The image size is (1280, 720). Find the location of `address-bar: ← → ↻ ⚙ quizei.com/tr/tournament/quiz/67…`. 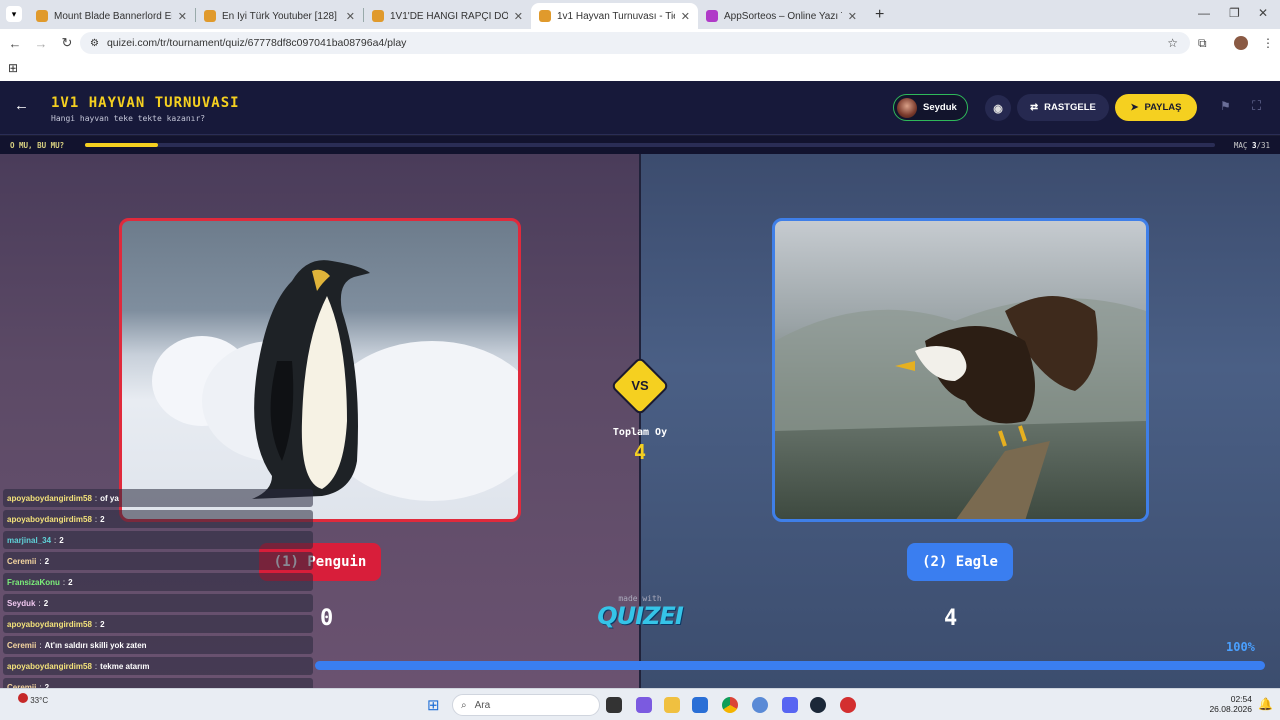

address-bar: ← → ↻ ⚙ quizei.com/tr/tournament/quiz/67… is located at coordinates (640, 43).